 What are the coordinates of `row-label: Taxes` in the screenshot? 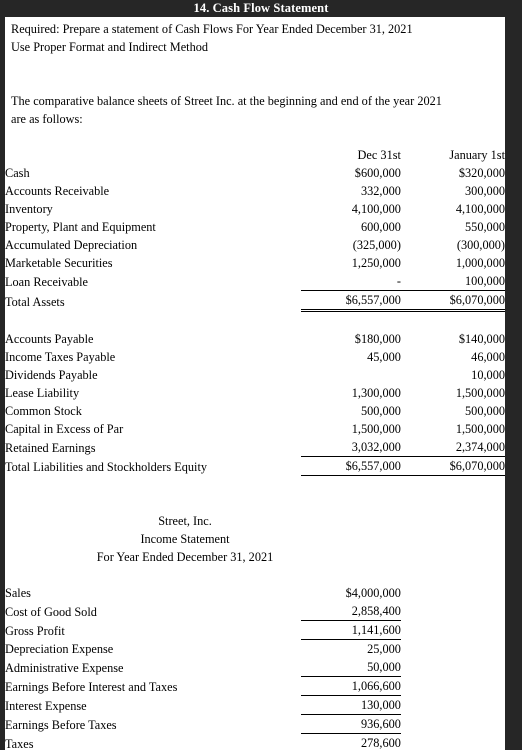 It's located at (19, 743).